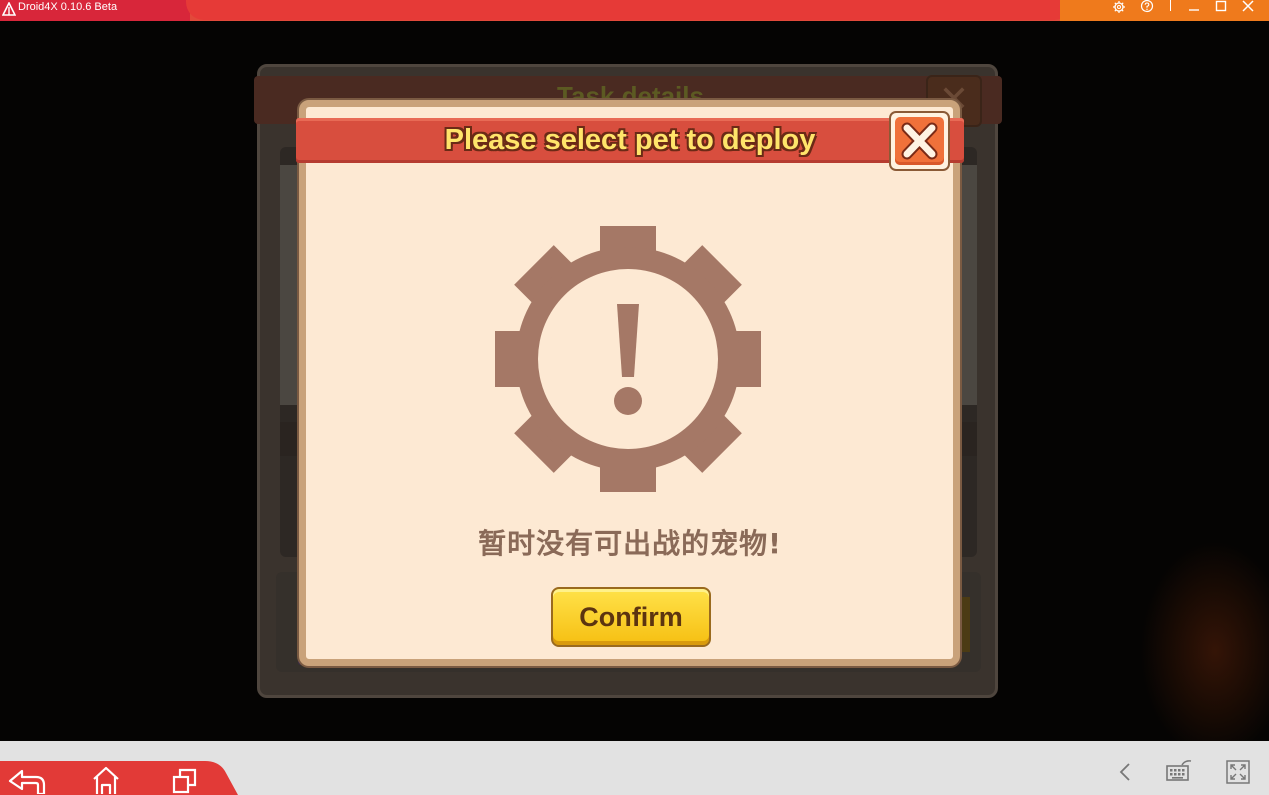 Image resolution: width=1269 pixels, height=795 pixels. Describe the element at coordinates (1164, 10) in the screenshot. I see `titlebar-right-segment` at that location.